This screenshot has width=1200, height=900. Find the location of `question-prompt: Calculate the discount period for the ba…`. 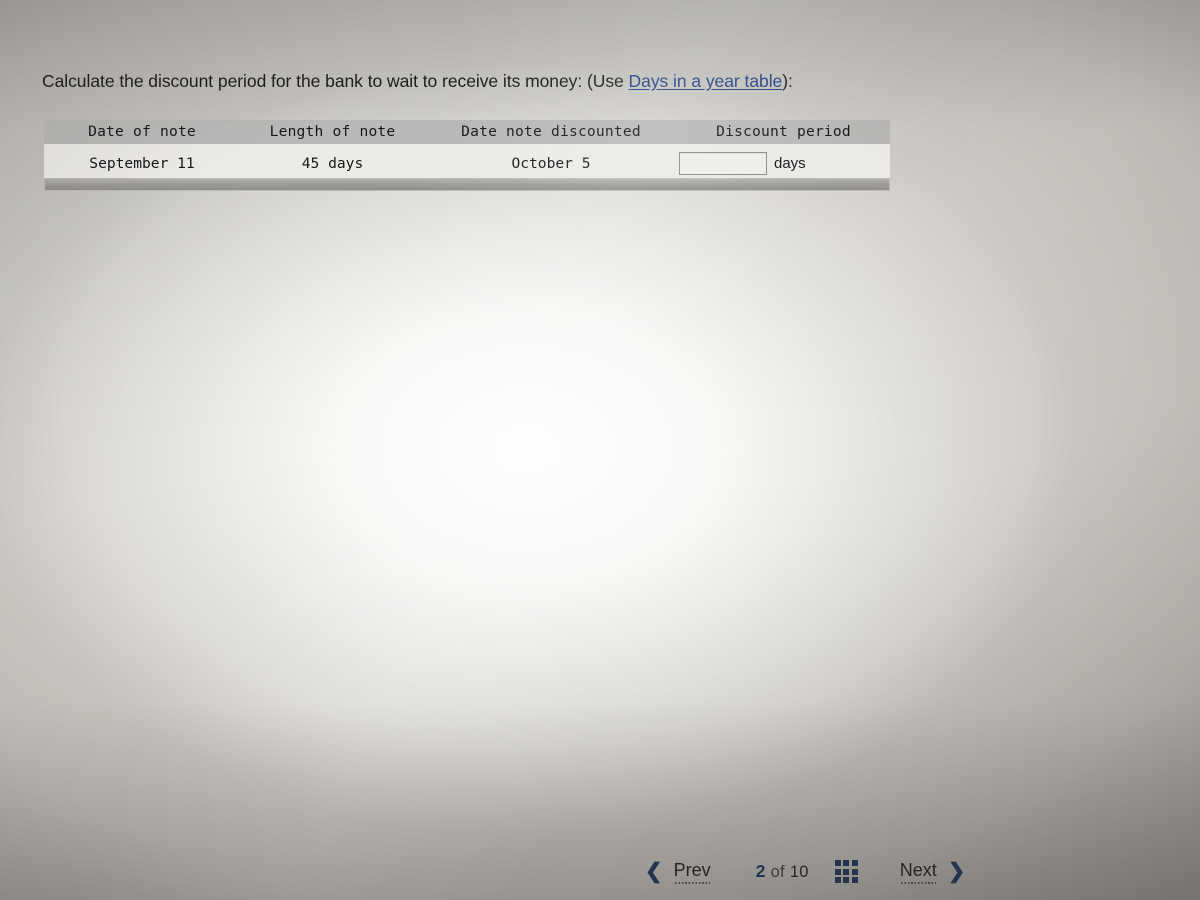

question-prompt: Calculate the discount period for the ba… is located at coordinates (417, 81).